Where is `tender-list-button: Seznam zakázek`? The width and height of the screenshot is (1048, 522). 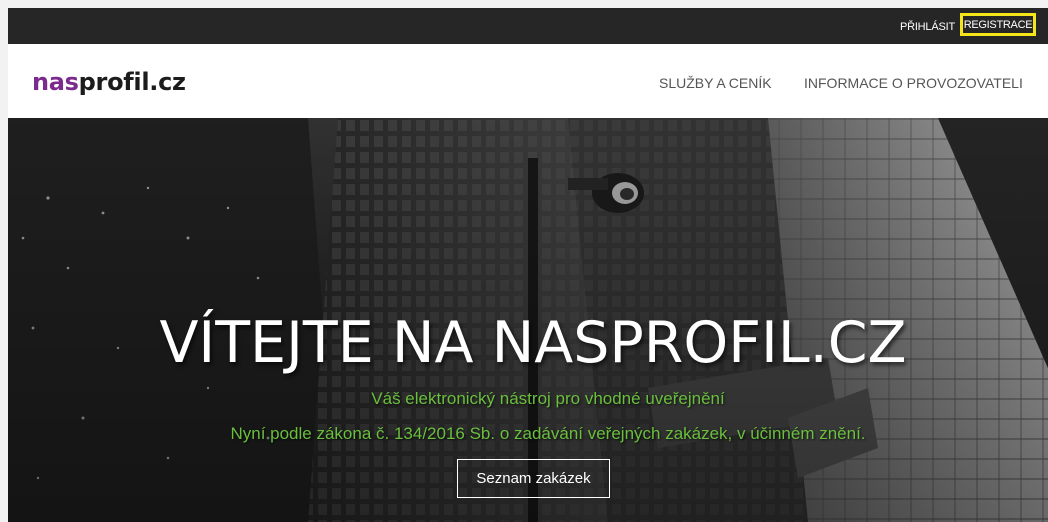
tender-list-button: Seznam zakázek is located at coordinates (533, 478).